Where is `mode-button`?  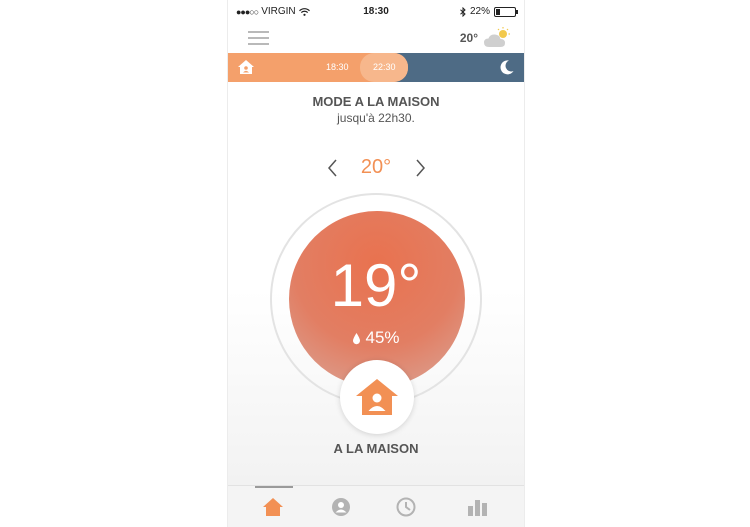 mode-button is located at coordinates (377, 397).